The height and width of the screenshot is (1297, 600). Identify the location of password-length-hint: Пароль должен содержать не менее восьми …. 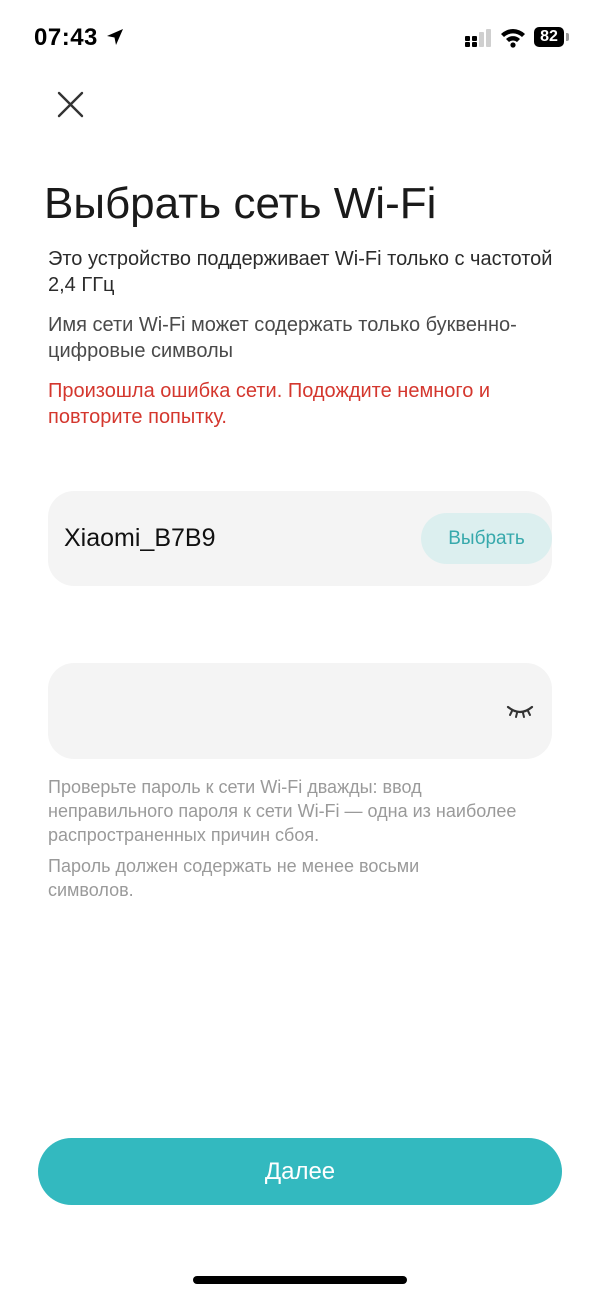
(234, 878).